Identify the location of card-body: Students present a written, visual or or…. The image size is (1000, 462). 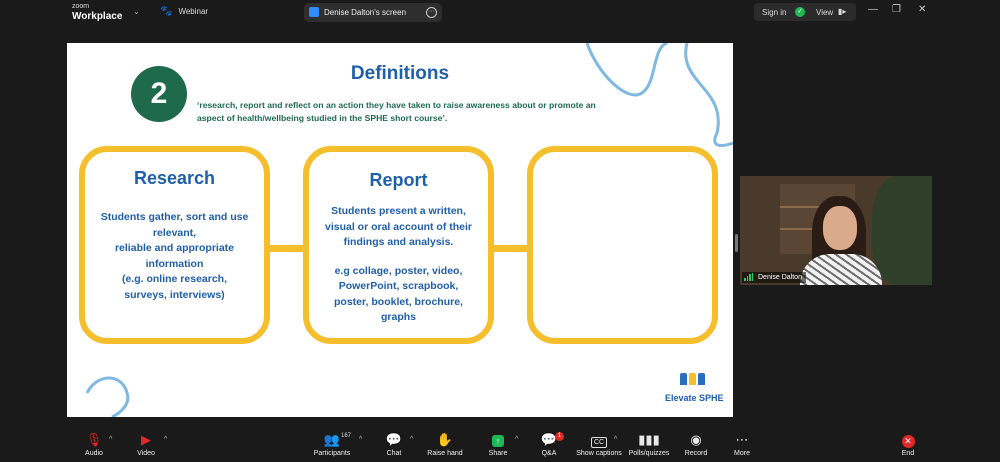
(398, 264).